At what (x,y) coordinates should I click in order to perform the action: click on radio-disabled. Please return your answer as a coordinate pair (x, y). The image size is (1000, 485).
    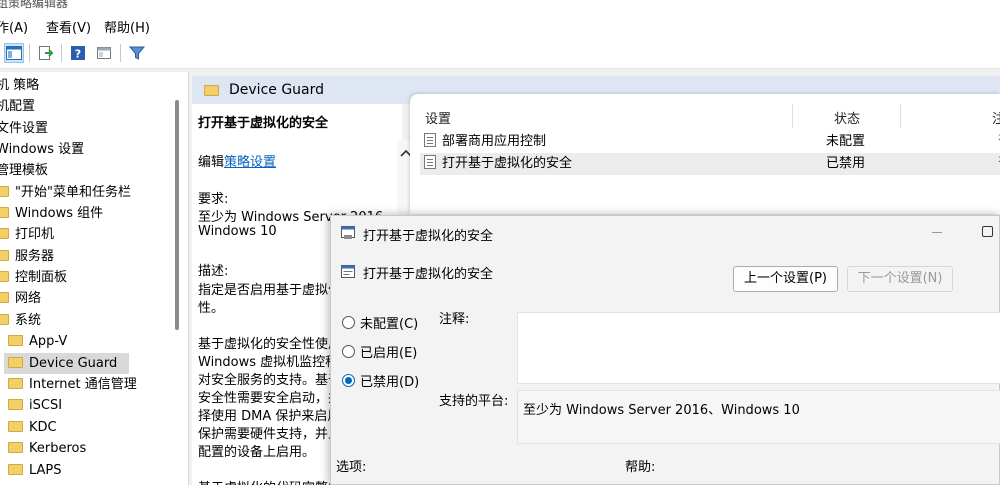
    Looking at the image, I should click on (348, 380).